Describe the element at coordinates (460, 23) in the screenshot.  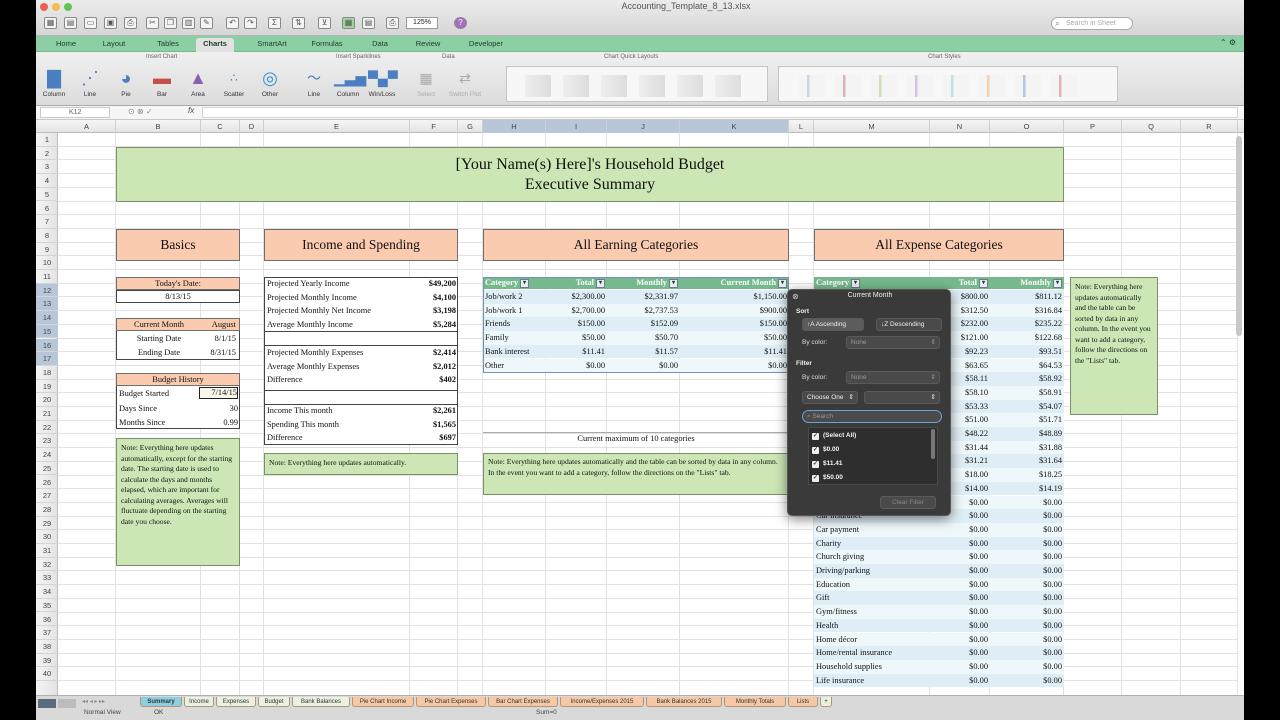
I see `help-icon: ?` at that location.